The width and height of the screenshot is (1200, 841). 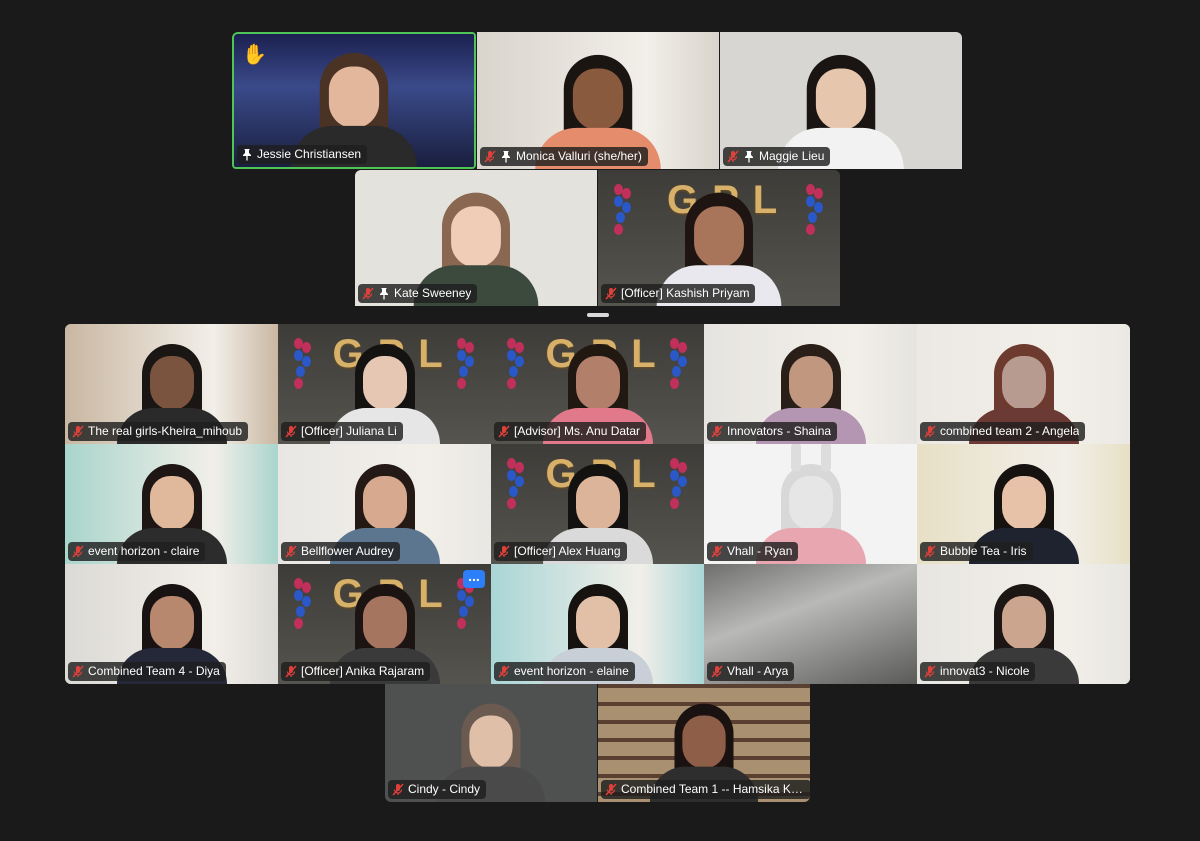 What do you see at coordinates (810, 384) in the screenshot?
I see `video-tile: Innovators - Shaina` at bounding box center [810, 384].